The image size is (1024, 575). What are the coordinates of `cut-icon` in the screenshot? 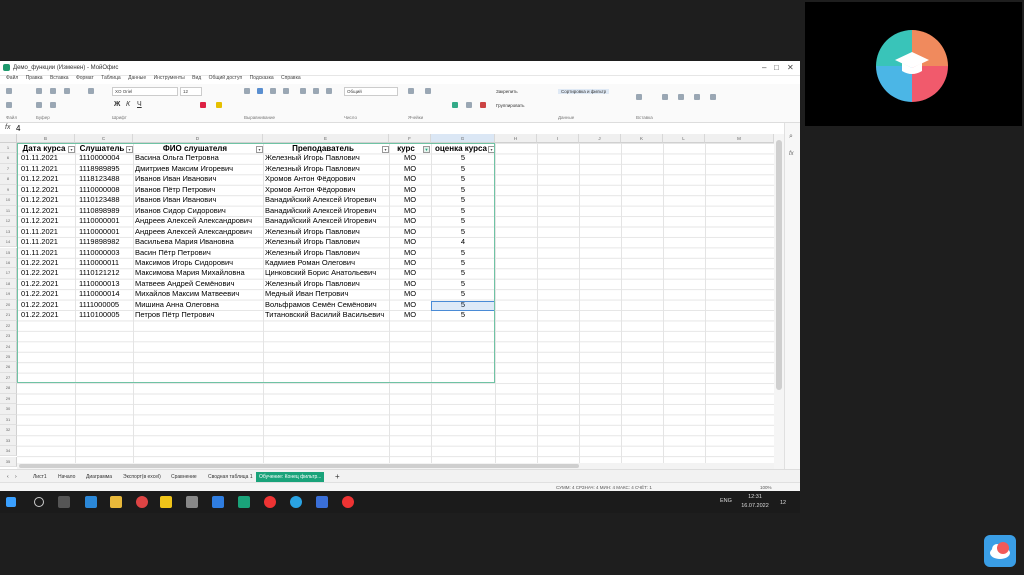 It's located at (39, 91).